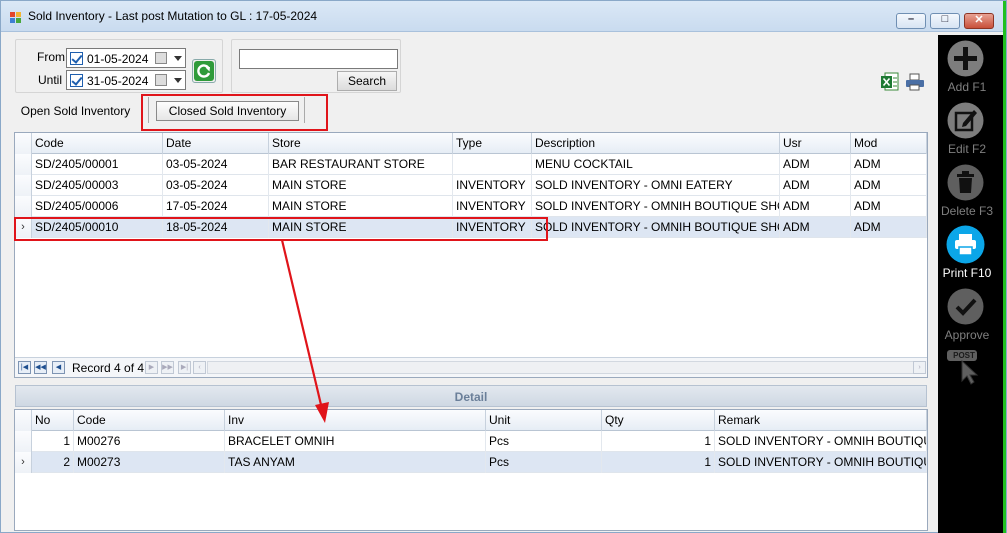  Describe the element at coordinates (658, 420) in the screenshot. I see `col-qty: Qty` at that location.